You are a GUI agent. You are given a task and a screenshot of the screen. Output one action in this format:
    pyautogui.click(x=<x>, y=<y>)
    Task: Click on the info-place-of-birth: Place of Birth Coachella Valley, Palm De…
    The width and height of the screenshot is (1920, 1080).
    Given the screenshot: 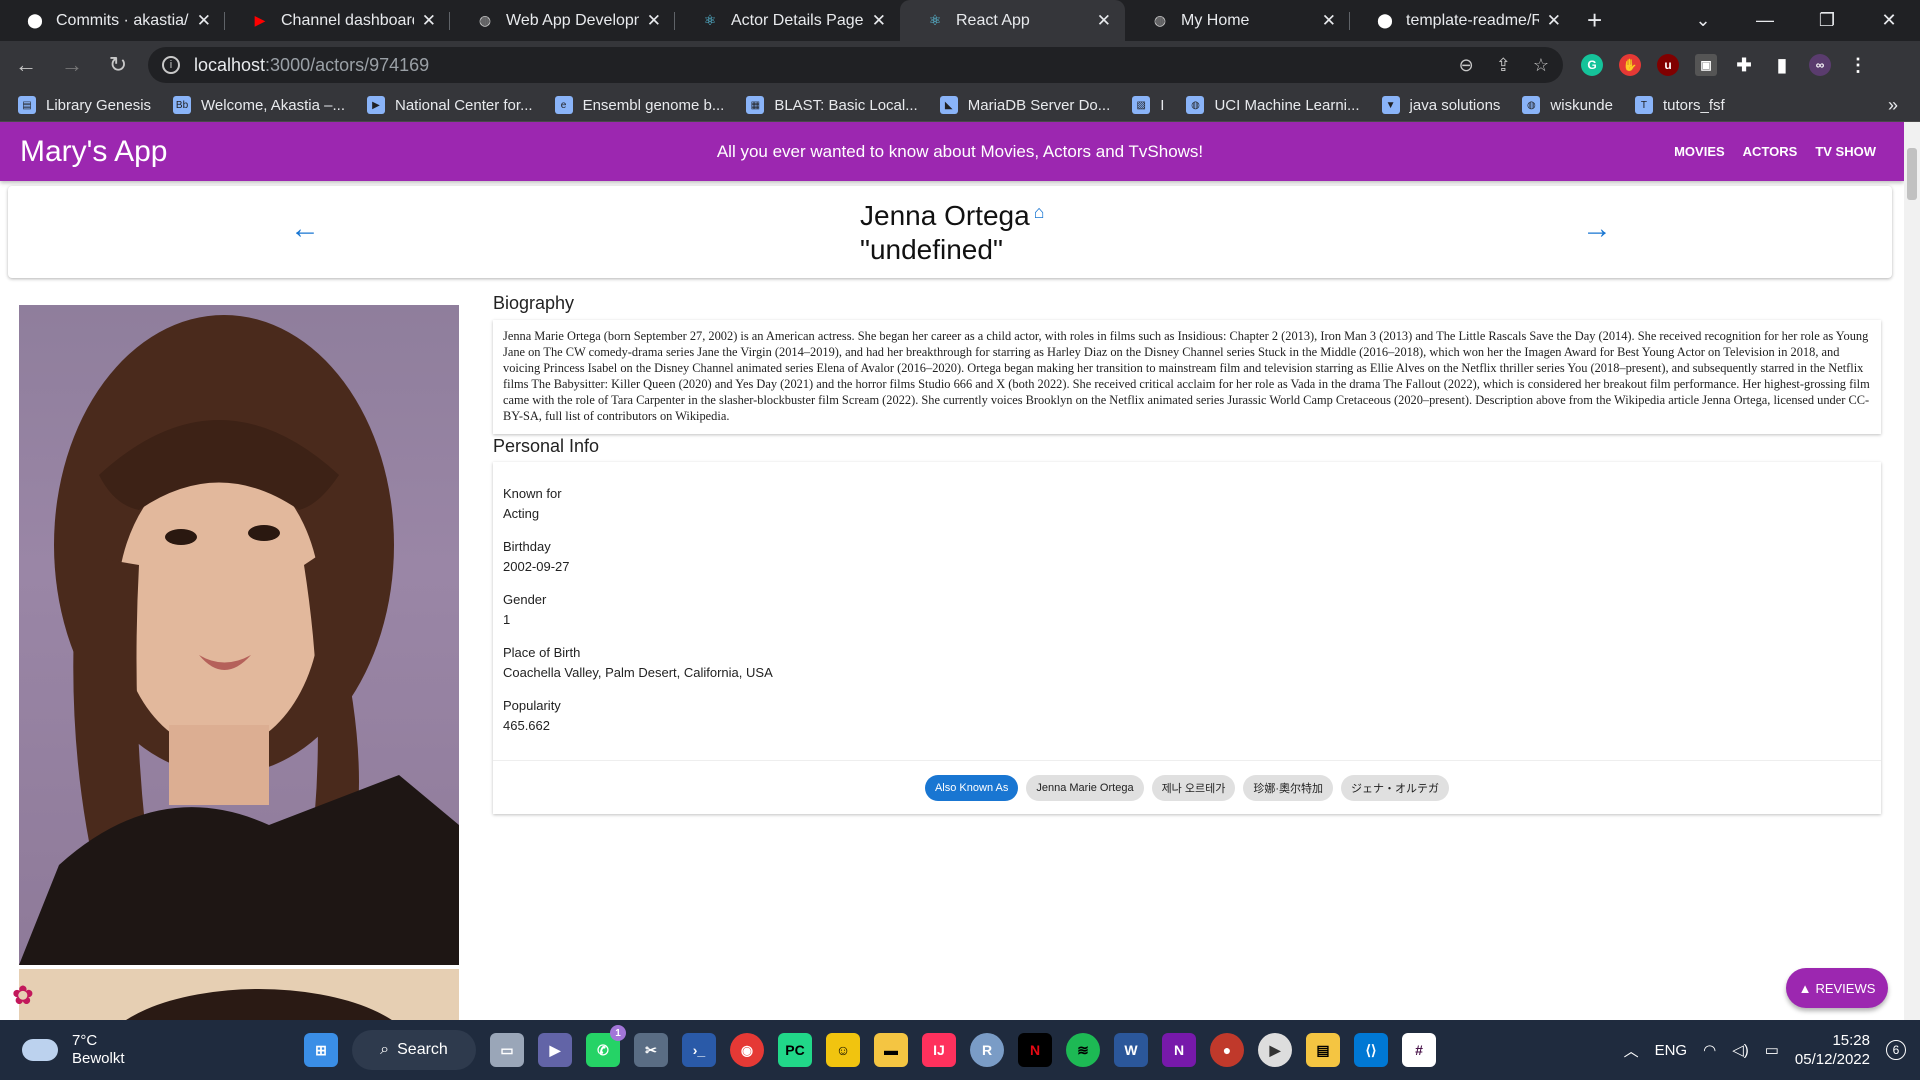 What is the action you would take?
    pyautogui.click(x=638, y=663)
    